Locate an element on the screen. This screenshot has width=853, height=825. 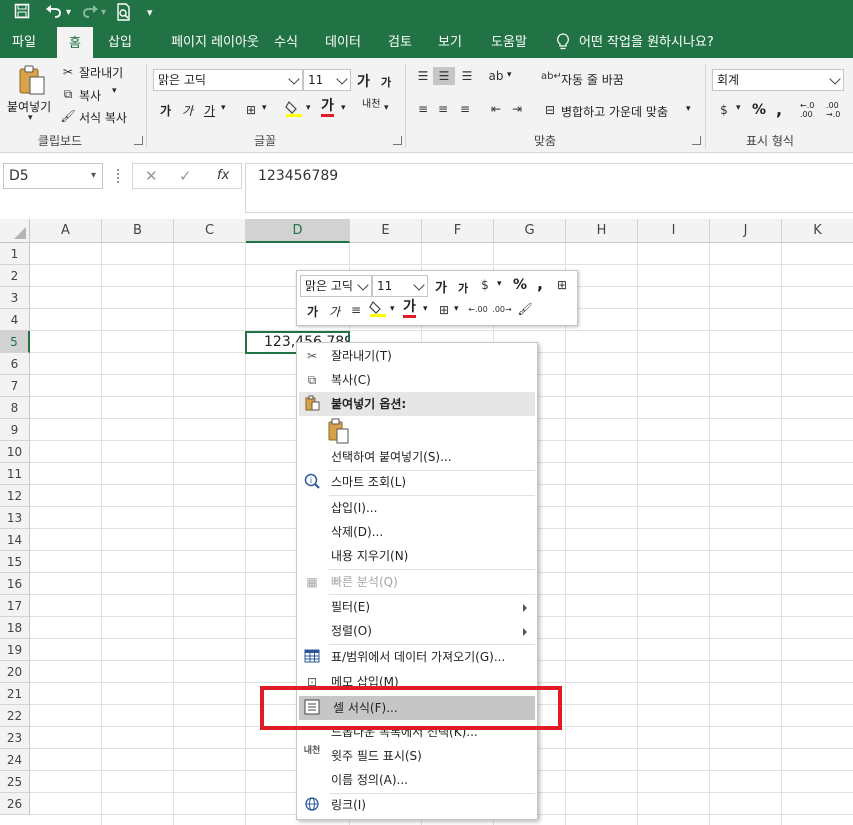
tab-file: 파일 is located at coordinates (24, 42).